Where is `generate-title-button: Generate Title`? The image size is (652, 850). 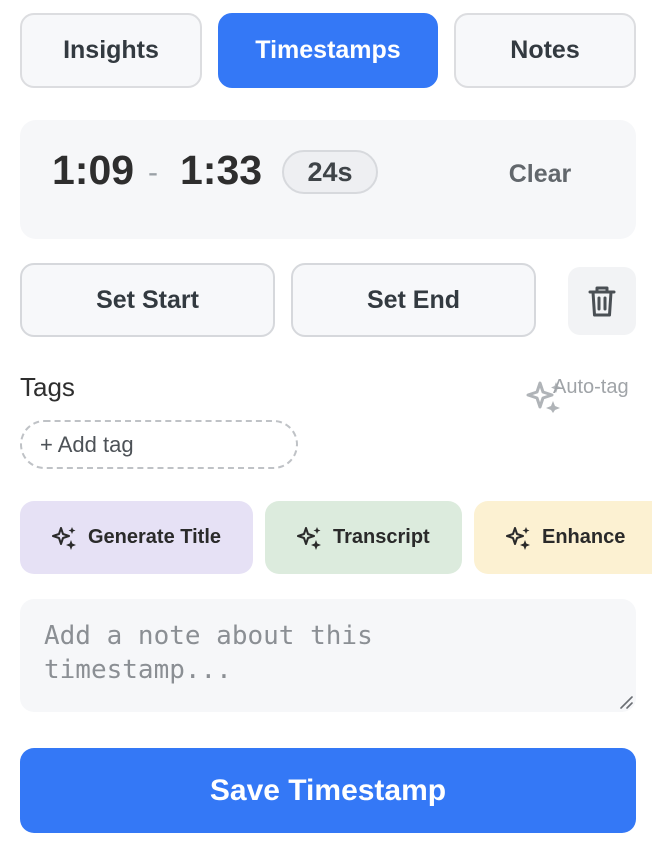 generate-title-button: Generate Title is located at coordinates (136, 537).